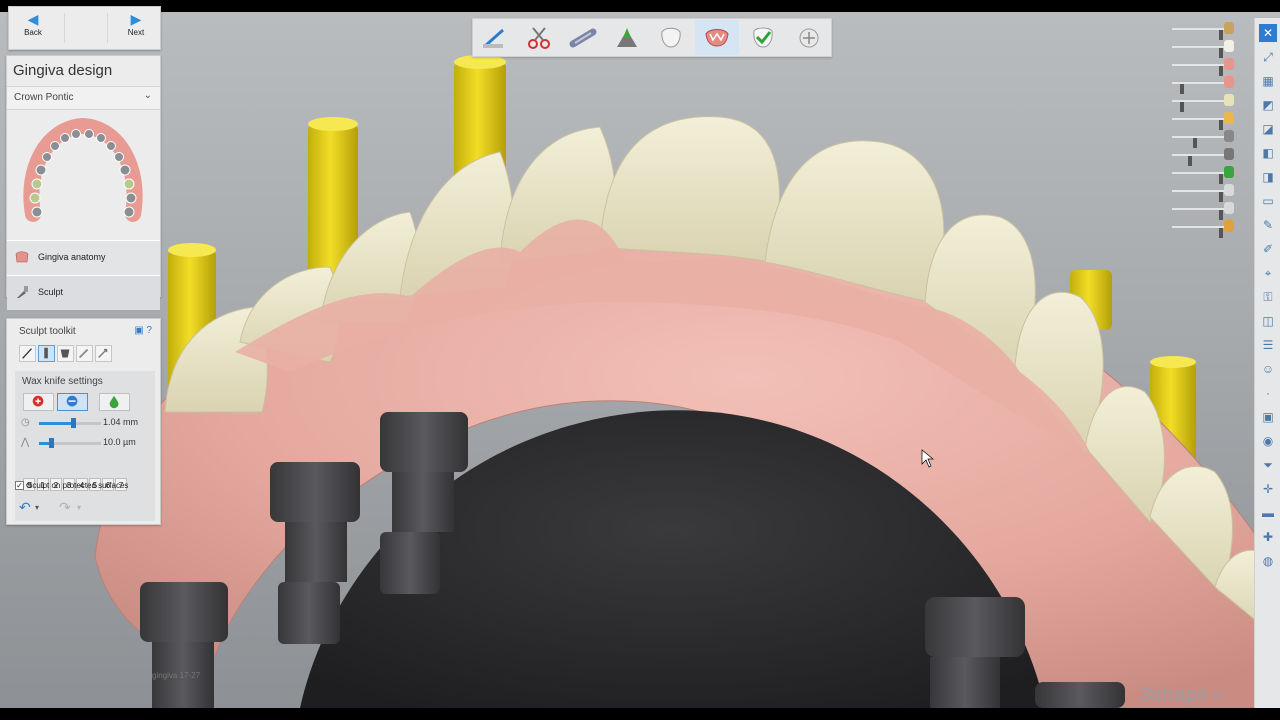 The image size is (1280, 720). What do you see at coordinates (1268, 393) in the screenshot?
I see `blank-button: ·` at bounding box center [1268, 393].